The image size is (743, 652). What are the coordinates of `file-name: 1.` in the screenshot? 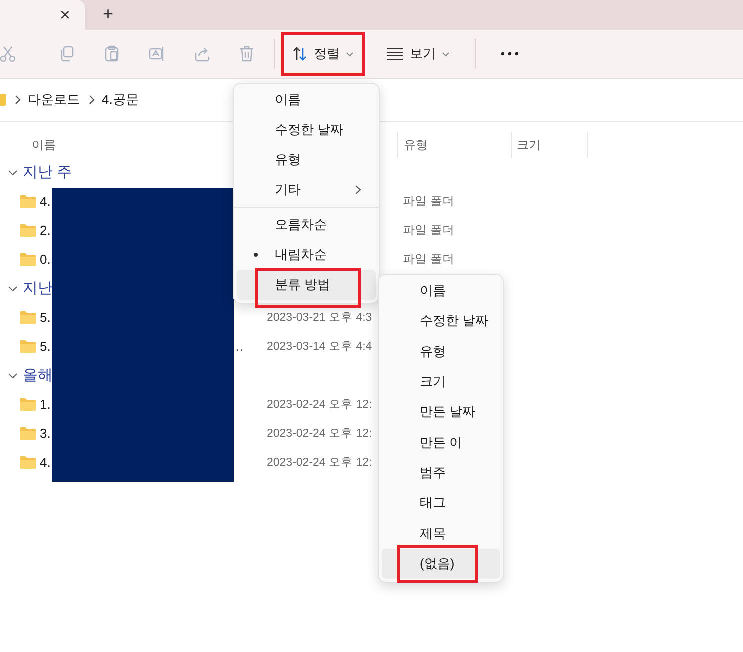 It's located at (45, 404).